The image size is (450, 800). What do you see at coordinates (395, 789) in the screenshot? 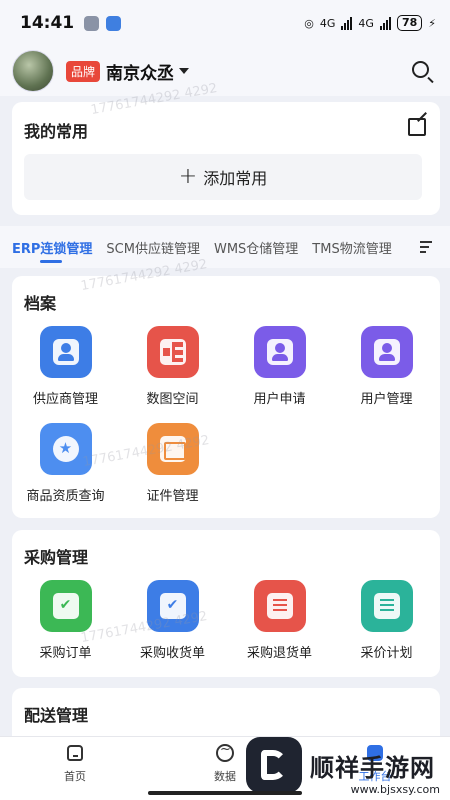
I see `logo-url: www.bjsxsy.com` at bounding box center [395, 789].